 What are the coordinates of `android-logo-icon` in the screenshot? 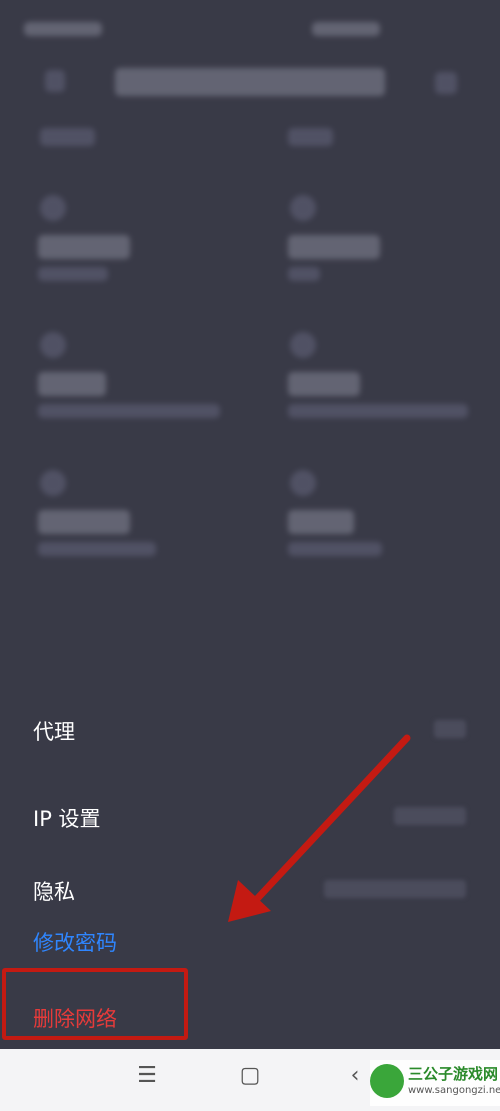 It's located at (387, 1081).